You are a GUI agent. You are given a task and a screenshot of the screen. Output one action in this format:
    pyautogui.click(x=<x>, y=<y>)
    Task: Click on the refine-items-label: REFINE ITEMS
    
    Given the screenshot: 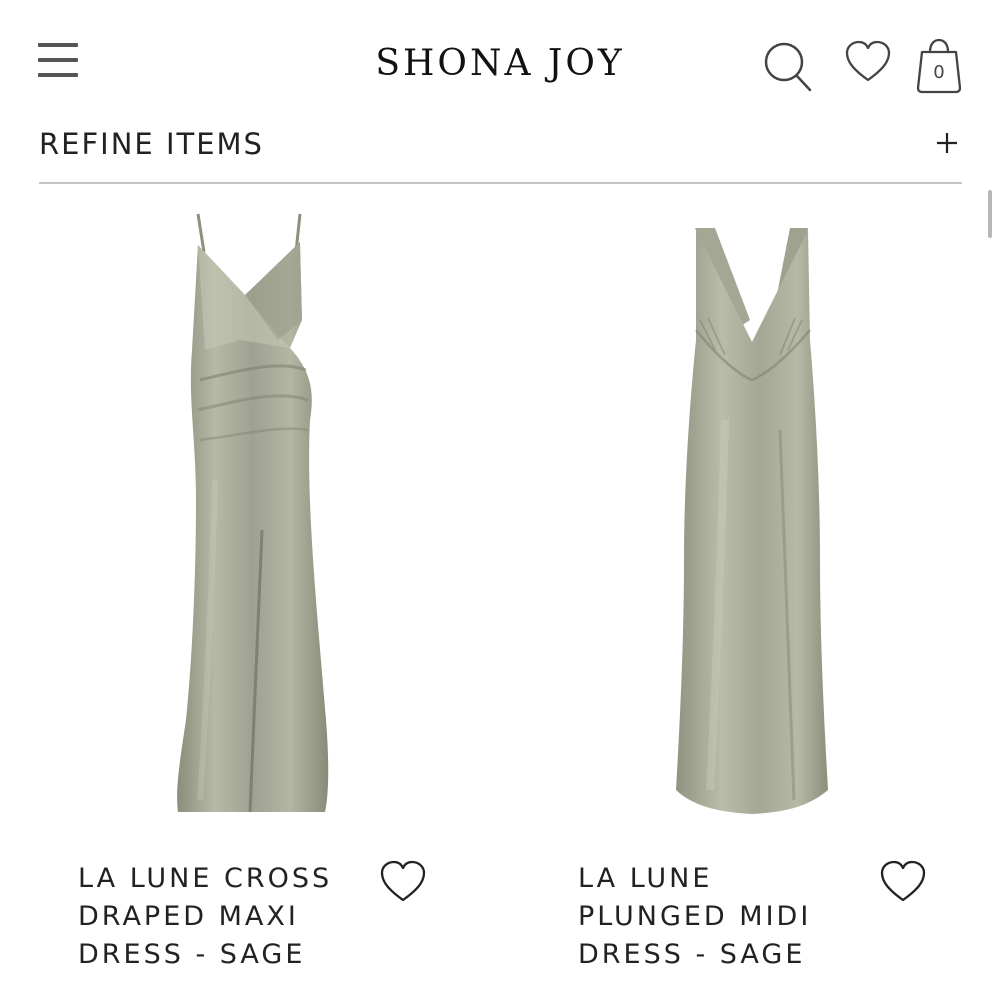 What is the action you would take?
    pyautogui.click(x=151, y=144)
    